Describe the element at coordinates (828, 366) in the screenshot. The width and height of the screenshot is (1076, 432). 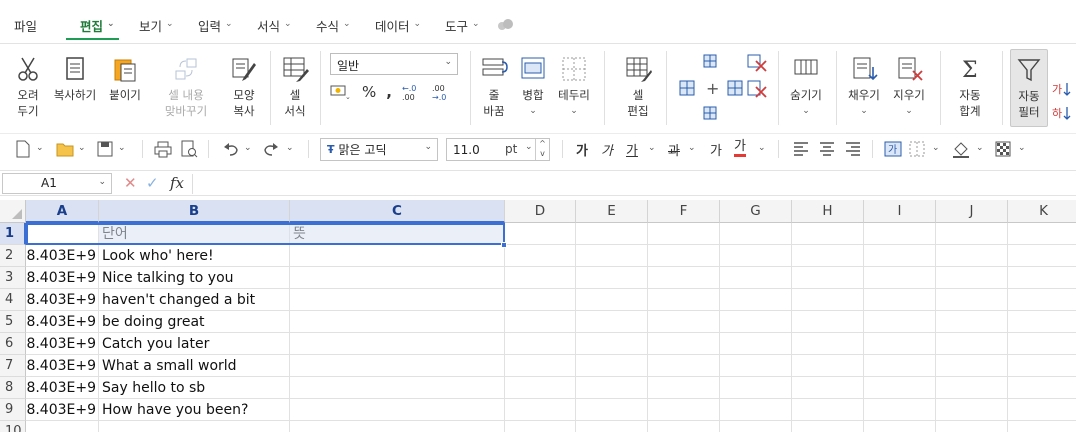
I see `cell-h7` at that location.